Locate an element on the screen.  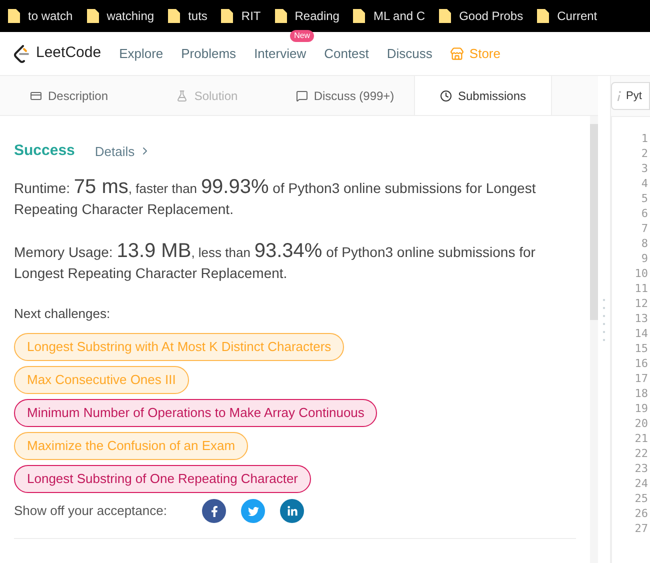
tab: Submissions is located at coordinates (483, 95).